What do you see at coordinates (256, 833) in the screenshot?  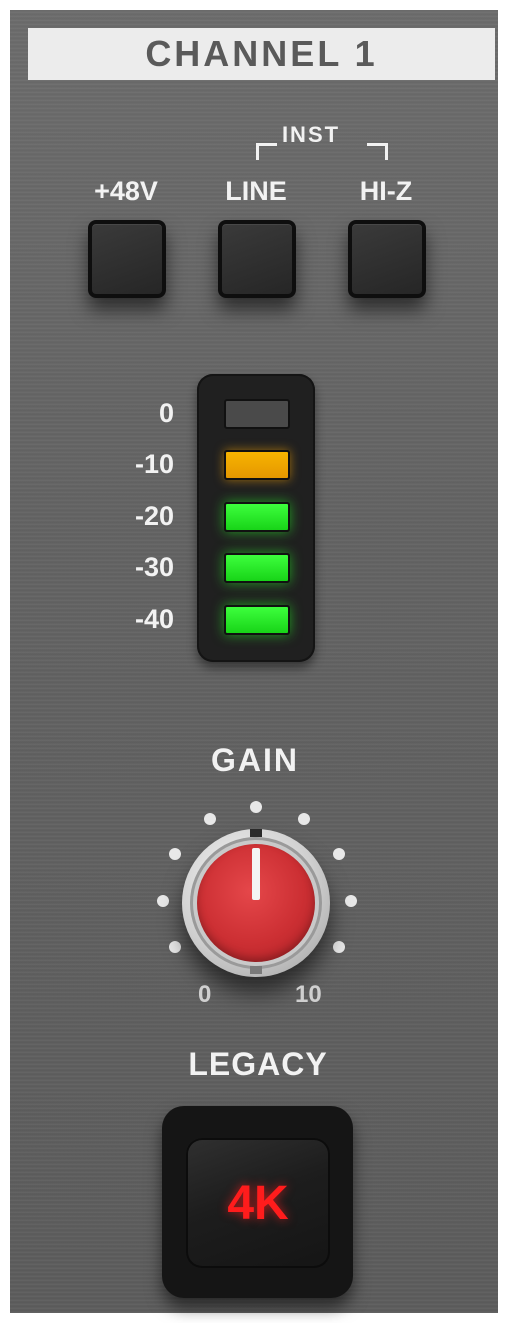 I see `gain-knob-top-notch` at bounding box center [256, 833].